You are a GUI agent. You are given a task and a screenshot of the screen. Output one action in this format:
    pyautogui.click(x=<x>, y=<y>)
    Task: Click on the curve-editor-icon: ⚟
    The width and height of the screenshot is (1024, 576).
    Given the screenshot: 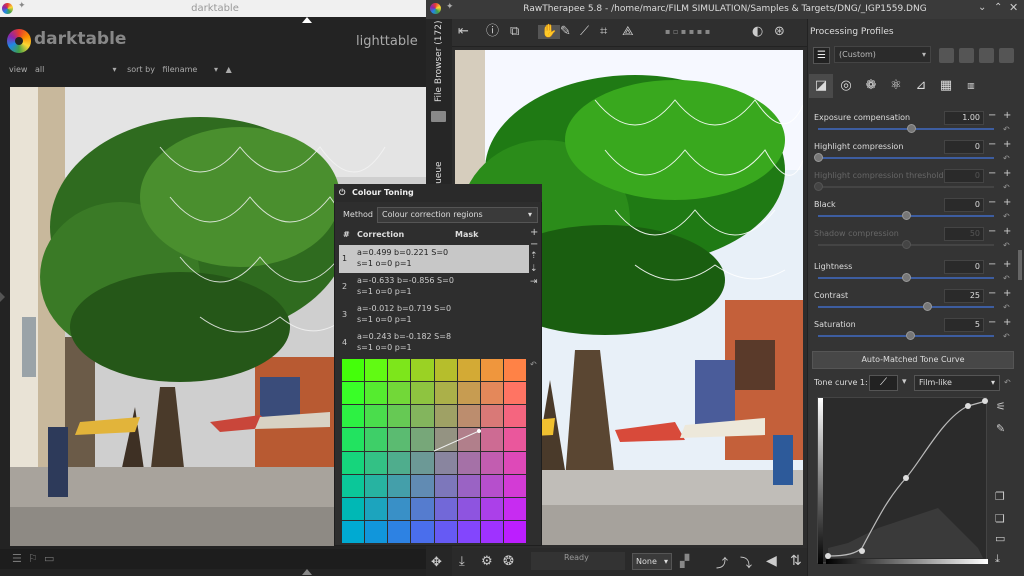 What is the action you would take?
    pyautogui.click(x=1001, y=406)
    